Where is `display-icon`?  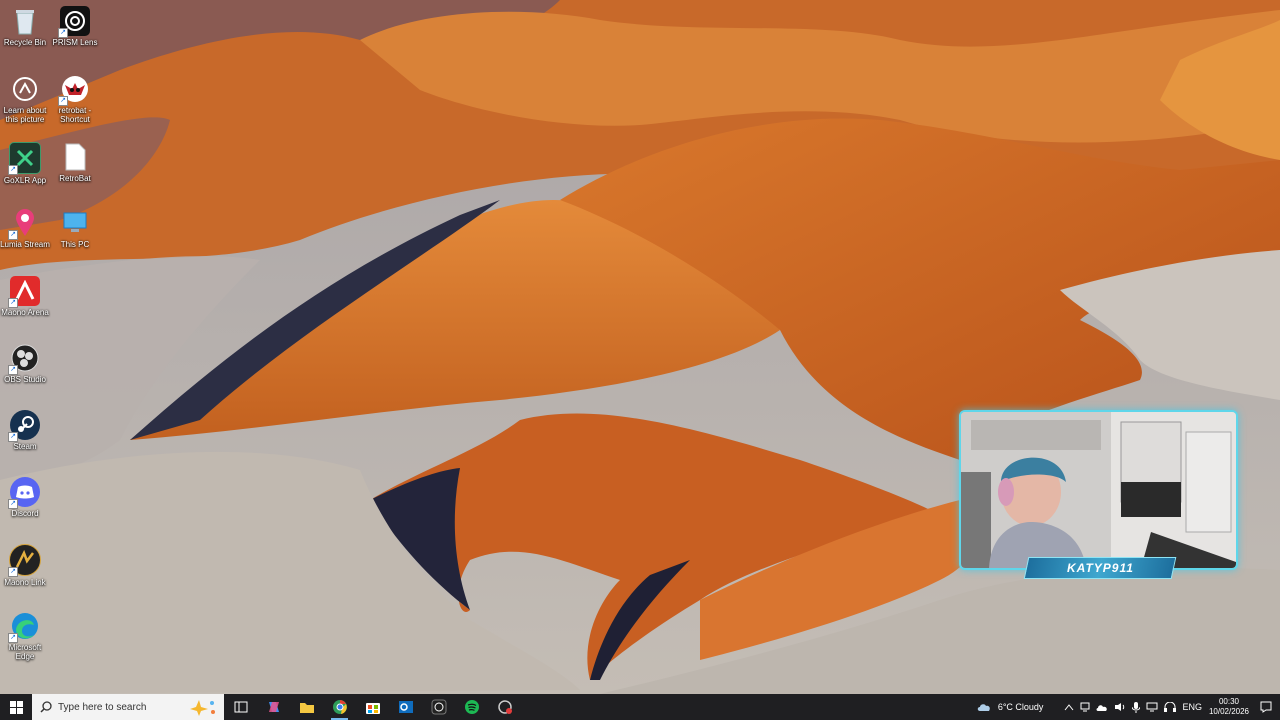
display-icon is located at coordinates (1085, 707).